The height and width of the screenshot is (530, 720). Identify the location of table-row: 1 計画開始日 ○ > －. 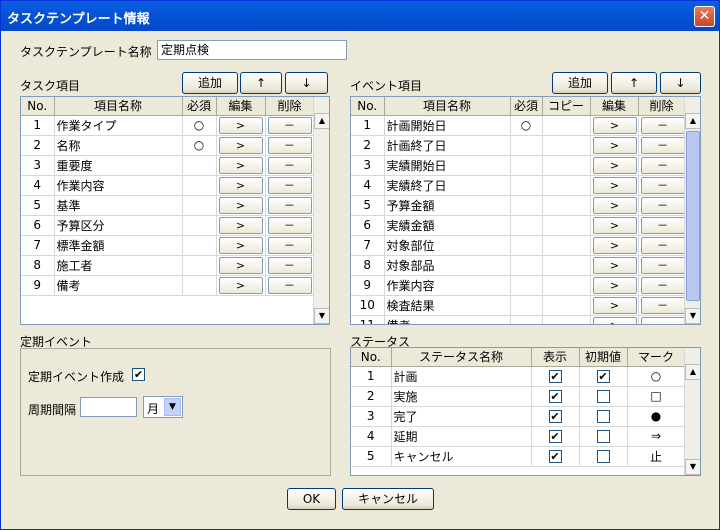
(518, 125).